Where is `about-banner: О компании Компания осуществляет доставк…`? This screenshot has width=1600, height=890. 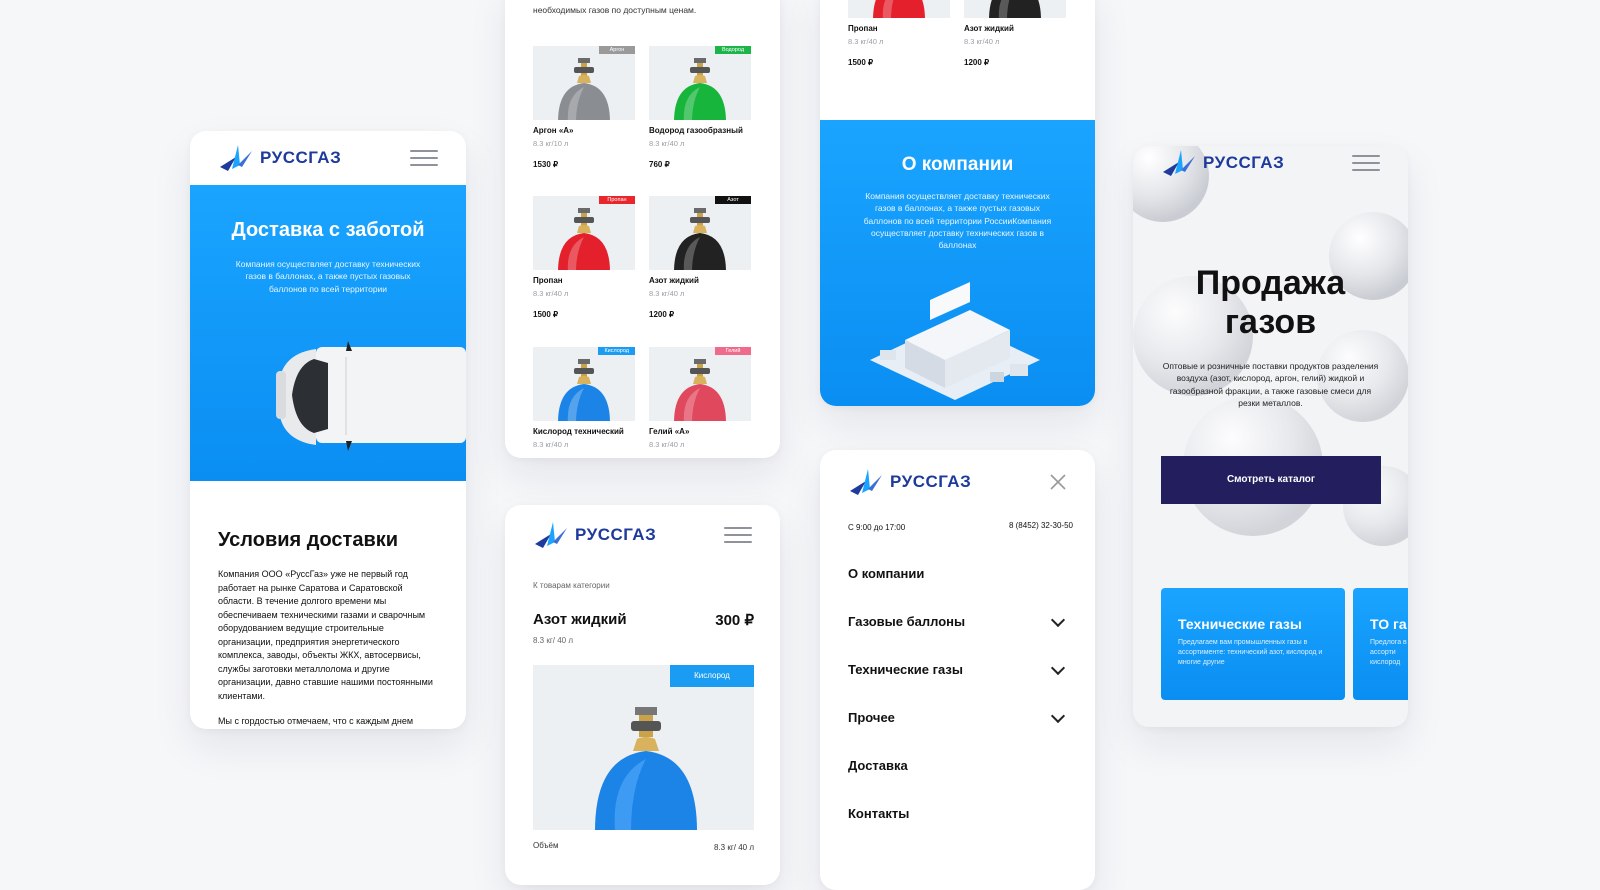 about-banner: О компании Компания осуществляет доставк… is located at coordinates (957, 263).